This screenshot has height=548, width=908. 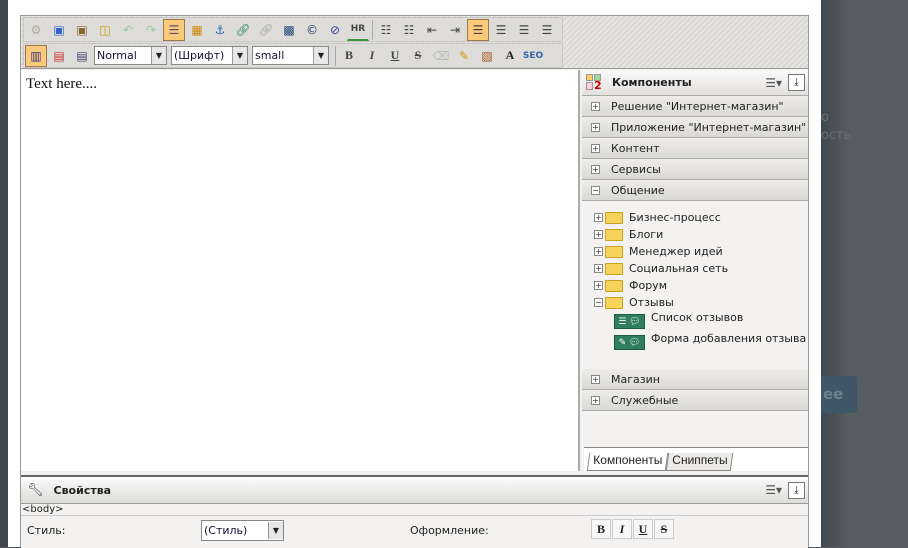 I want to click on properties-header: 🔧︎ Свойства ☰▾ ⤓, so click(x=414, y=490).